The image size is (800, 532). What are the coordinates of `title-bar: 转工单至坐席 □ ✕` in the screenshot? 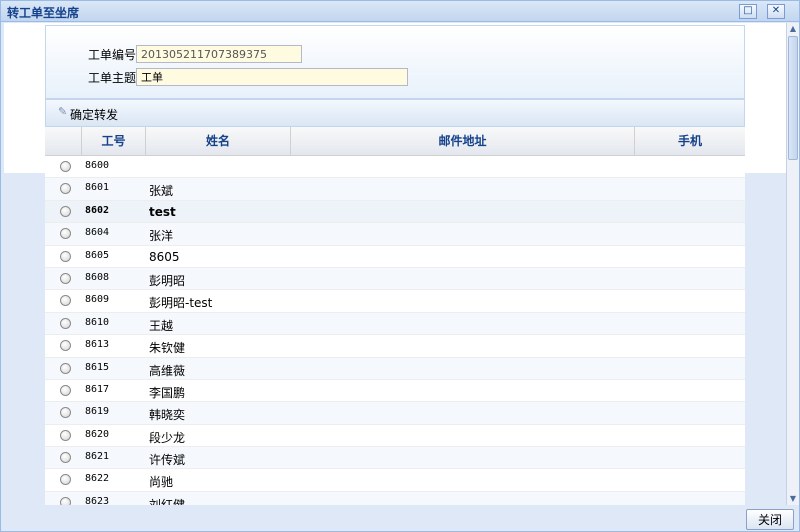 It's located at (400, 11).